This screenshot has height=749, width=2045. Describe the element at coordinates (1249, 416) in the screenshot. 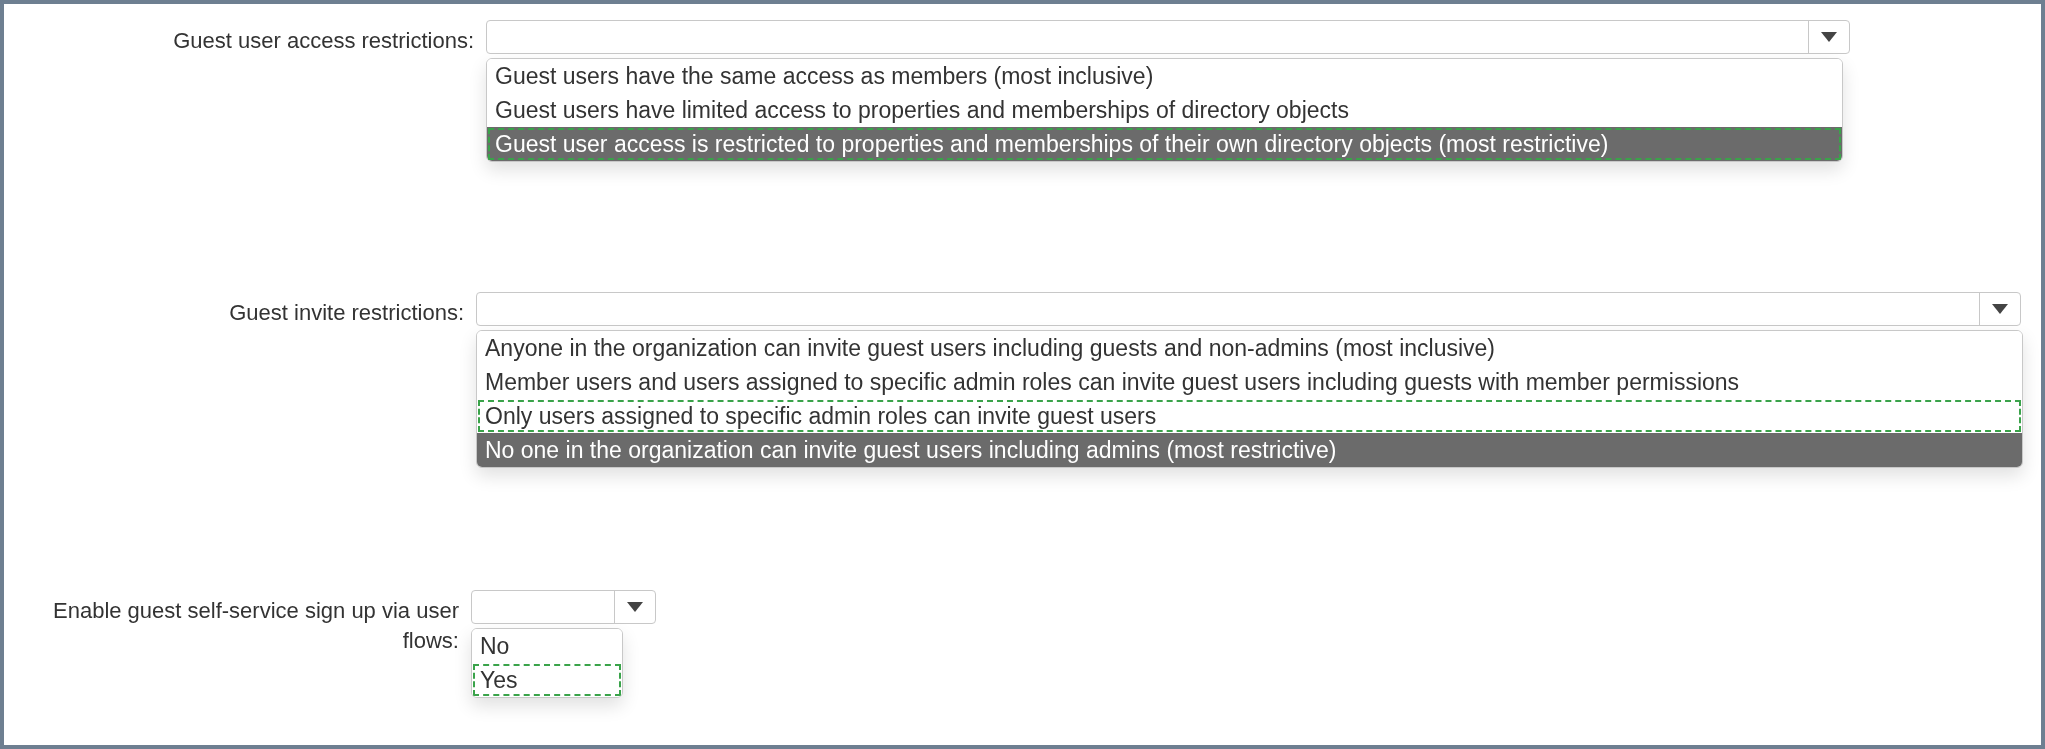

I see `dropdown-option: Only users assigned to specific admin roles can invite guest users` at that location.